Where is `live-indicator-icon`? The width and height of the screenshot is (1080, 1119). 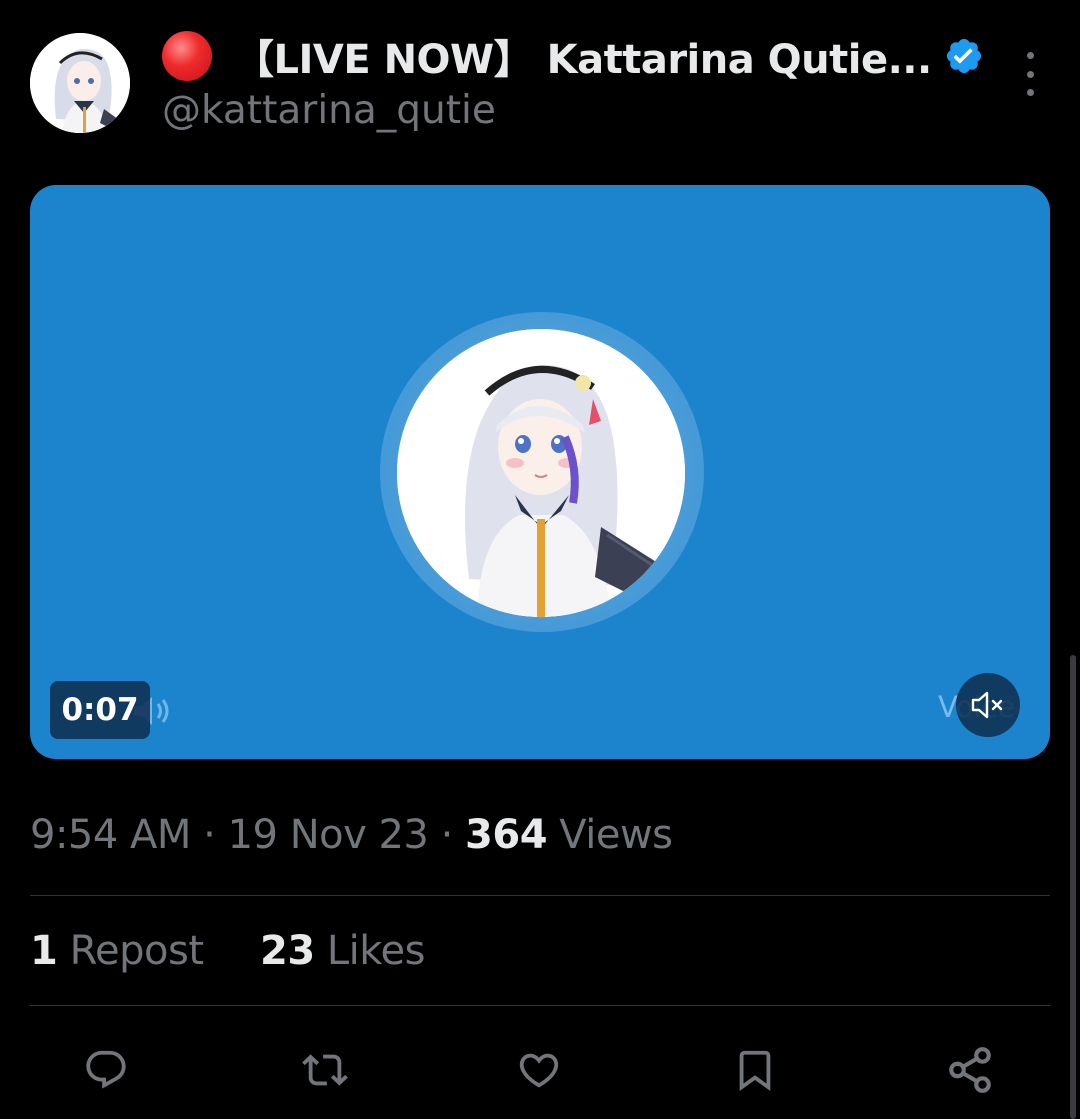
live-indicator-icon is located at coordinates (187, 56).